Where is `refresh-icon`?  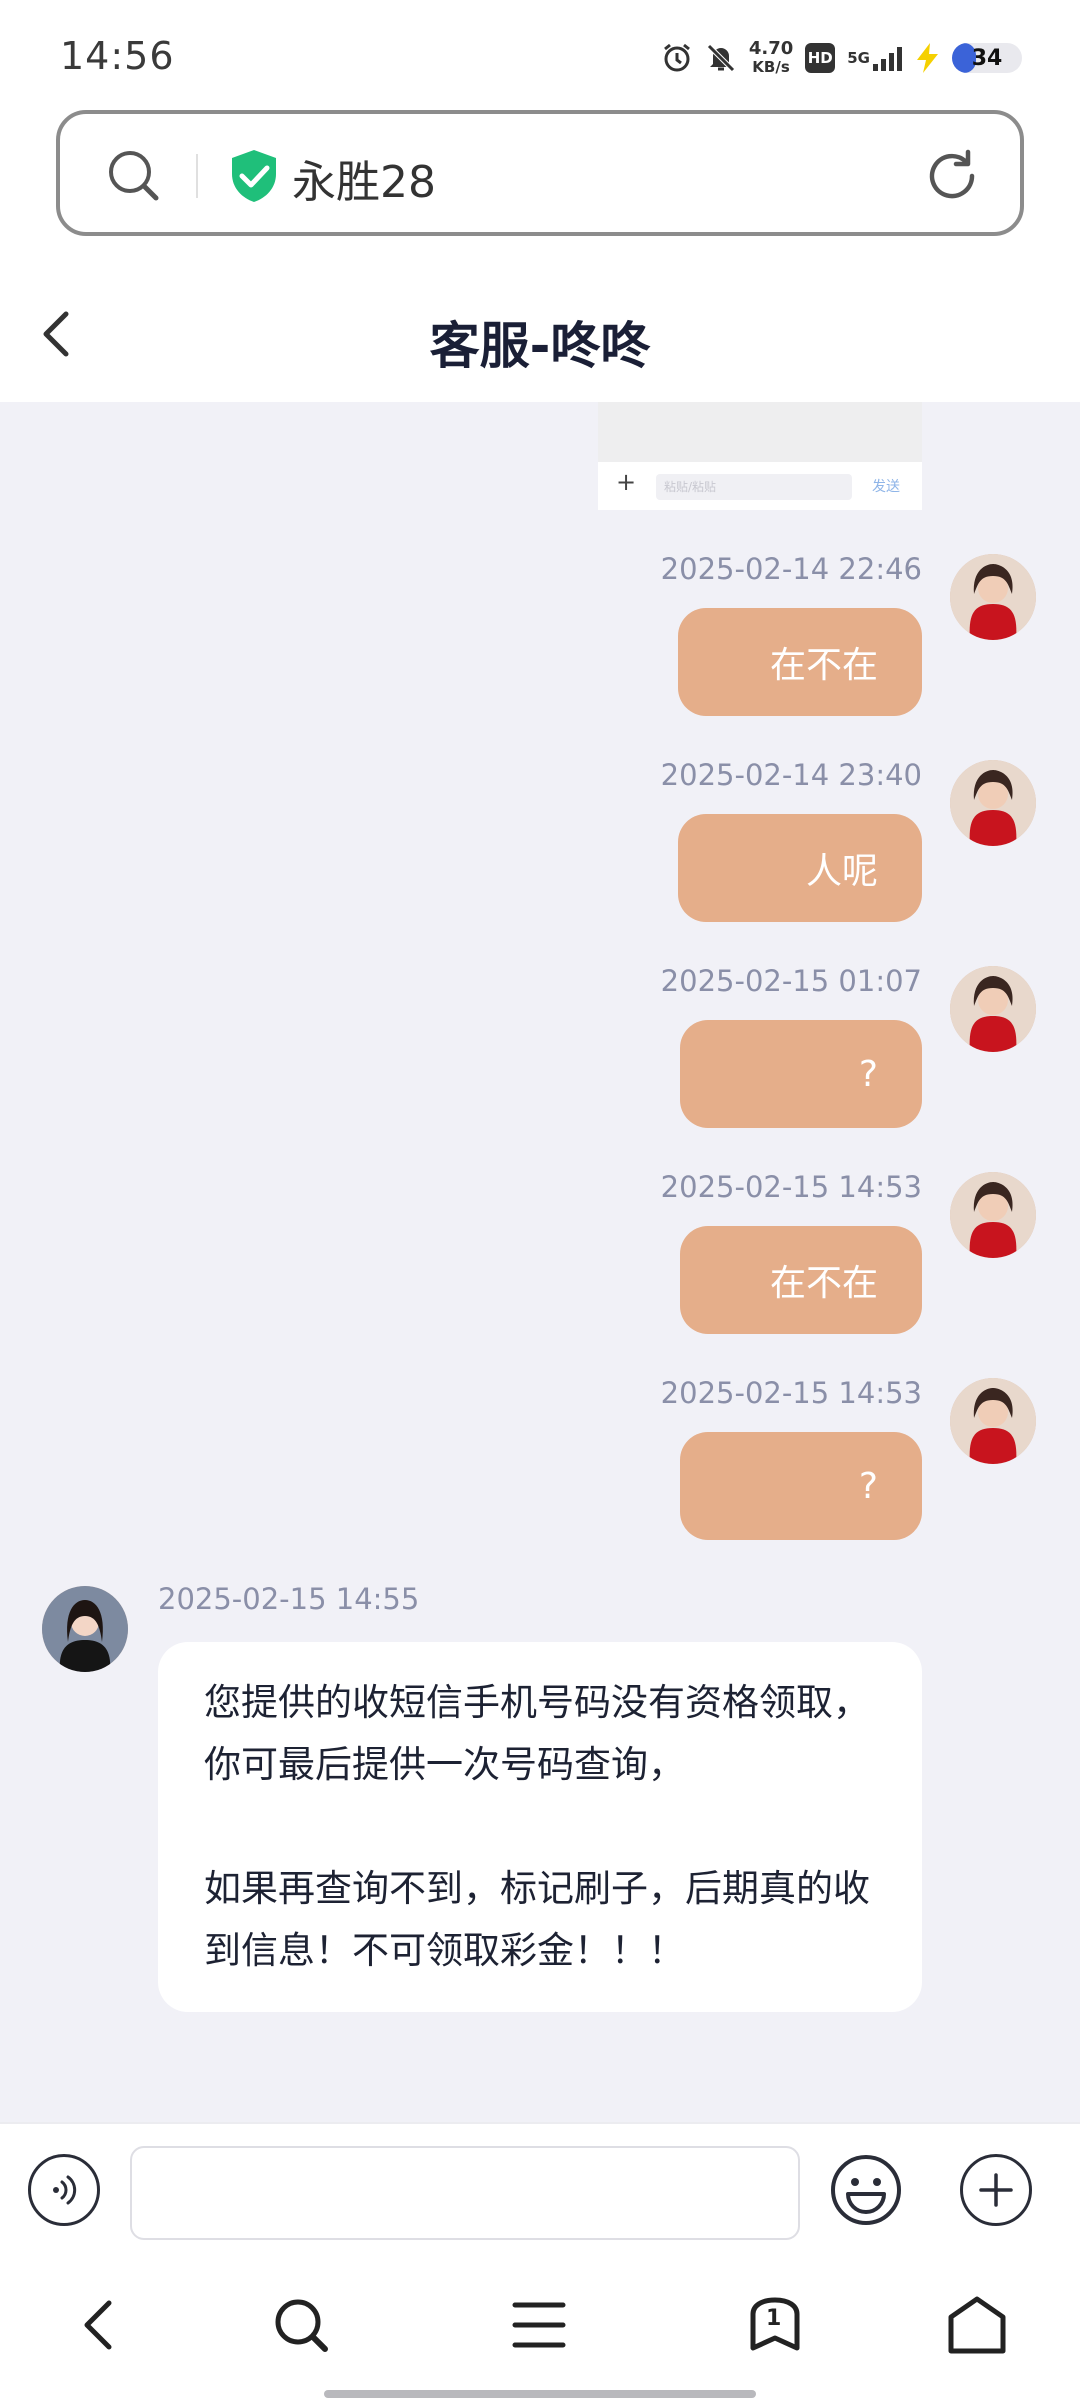
refresh-icon is located at coordinates (952, 178).